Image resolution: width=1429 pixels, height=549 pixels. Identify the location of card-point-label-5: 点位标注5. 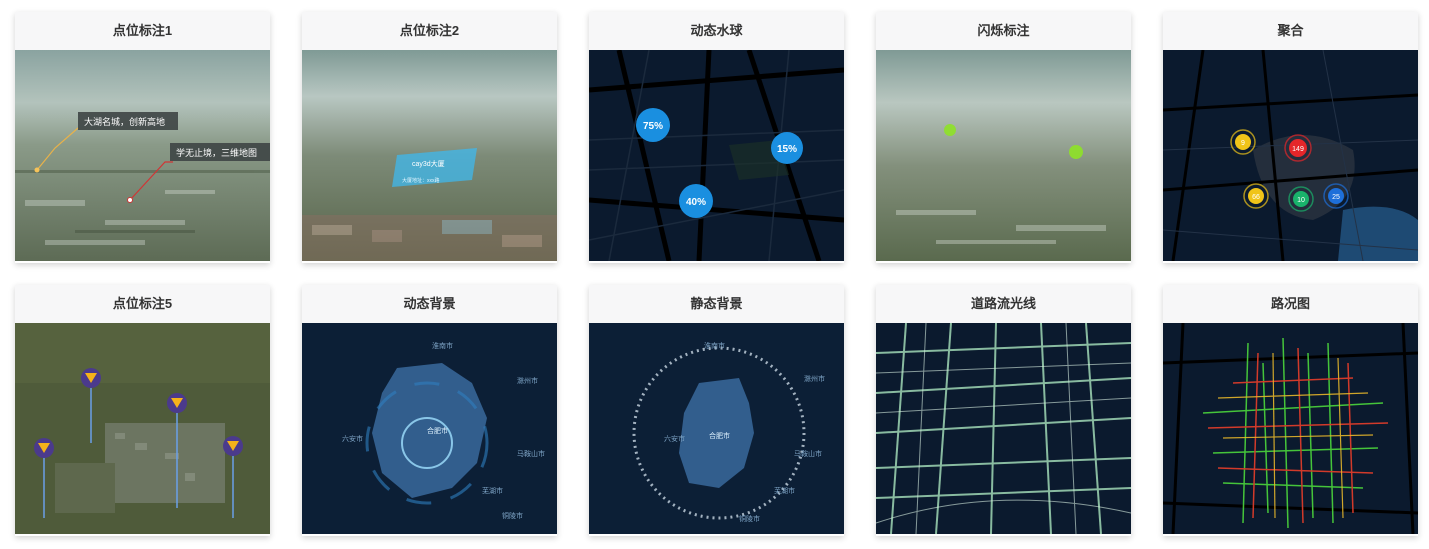
(142, 410).